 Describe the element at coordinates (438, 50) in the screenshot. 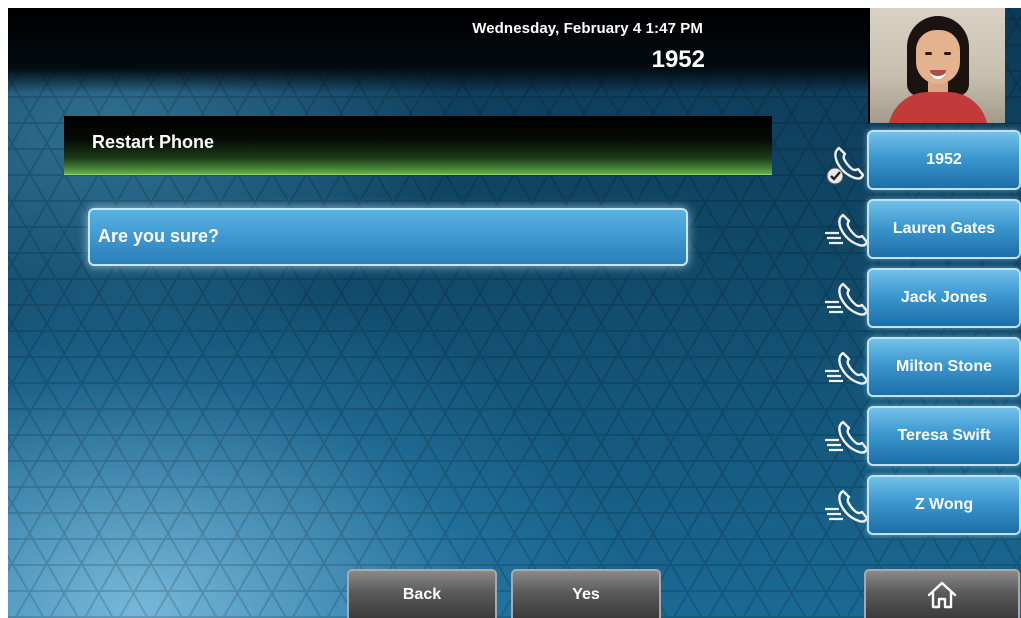

I see `status-bar: Wednesday, February 4 1:47 PM 1952` at that location.